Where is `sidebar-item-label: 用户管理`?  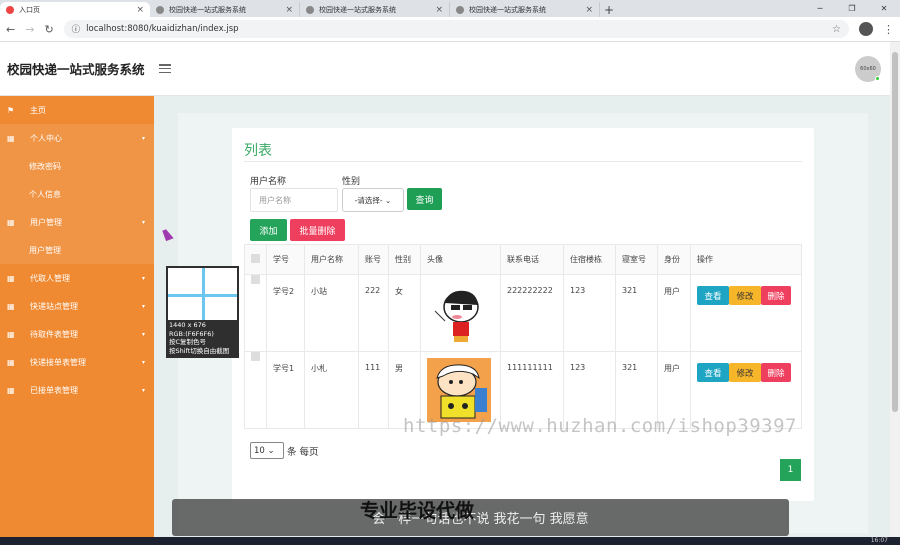 sidebar-item-label: 用户管理 is located at coordinates (46, 222).